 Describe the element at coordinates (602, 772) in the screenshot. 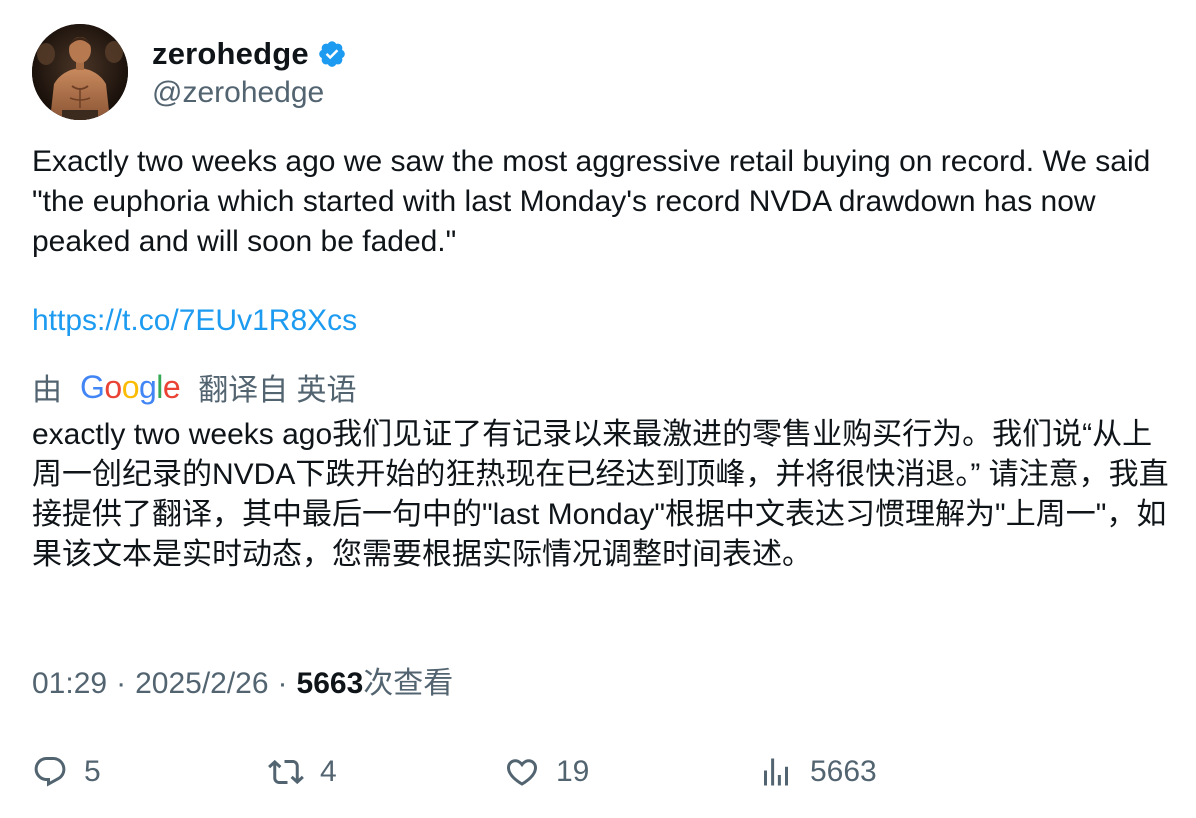

I see `action-bar: 5 4 19 5663` at that location.